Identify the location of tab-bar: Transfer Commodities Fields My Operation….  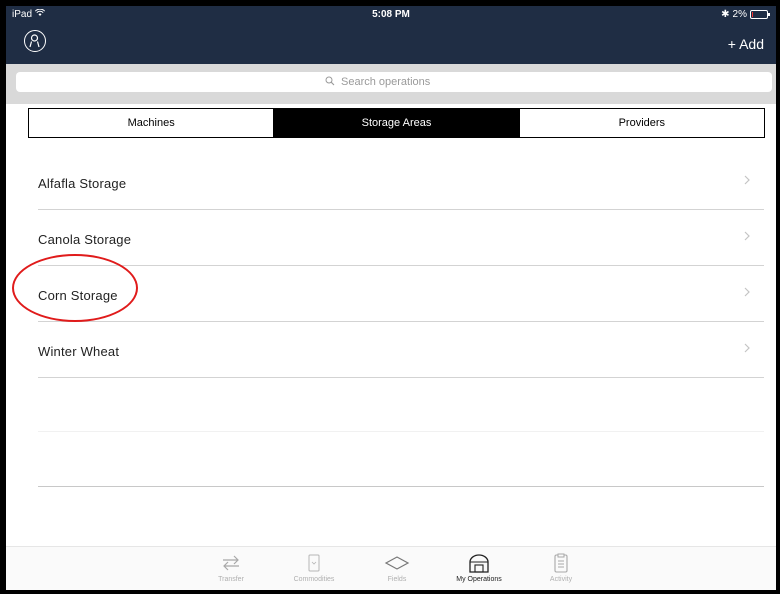
(391, 568).